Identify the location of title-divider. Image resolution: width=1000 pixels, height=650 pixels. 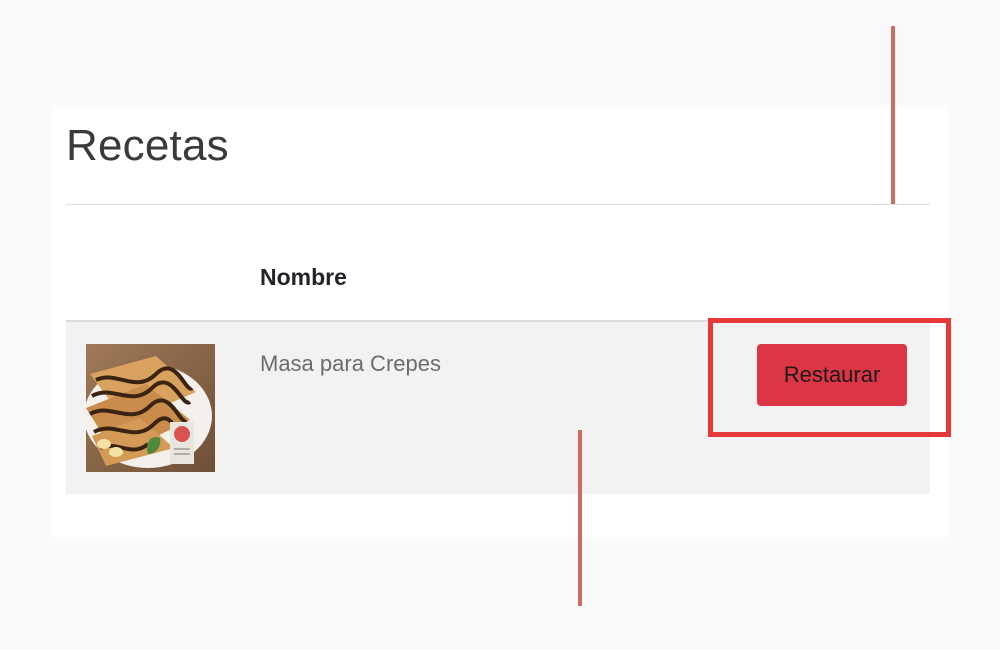
(498, 204).